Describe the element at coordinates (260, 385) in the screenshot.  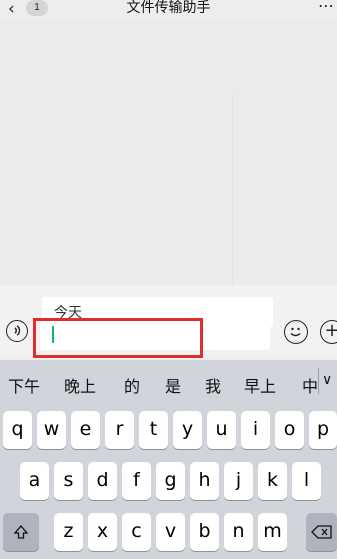
I see `candidate-item: 早上` at that location.